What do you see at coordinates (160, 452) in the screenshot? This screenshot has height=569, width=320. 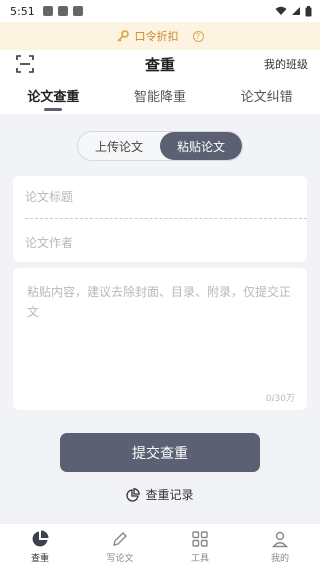 I see `submit-check-button: 提交查重` at bounding box center [160, 452].